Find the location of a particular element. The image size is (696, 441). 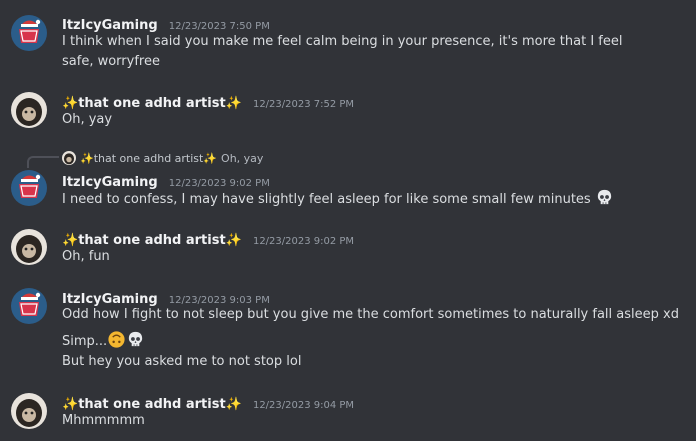

timestamp: 12/23/2023 9:04 PM is located at coordinates (303, 405).